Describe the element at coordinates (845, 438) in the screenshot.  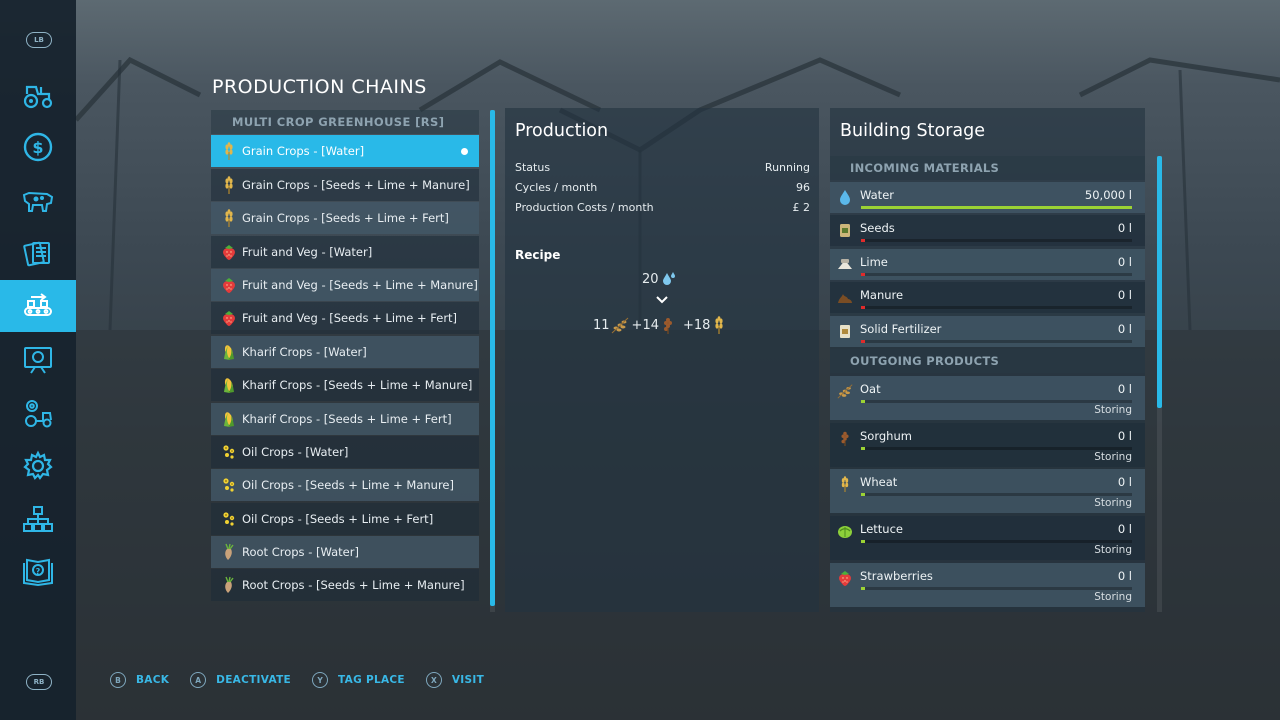
I see `sorghum-icon` at that location.